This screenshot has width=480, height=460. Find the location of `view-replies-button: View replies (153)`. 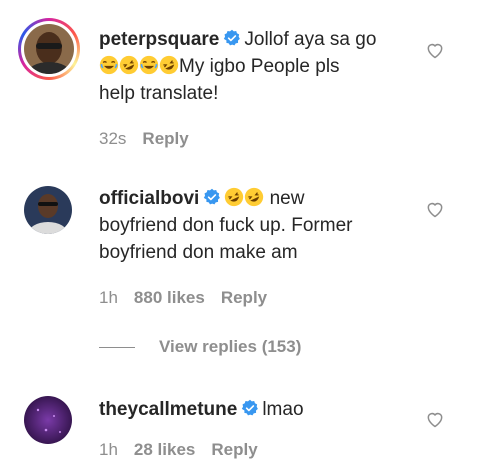

view-replies-button: View replies (153) is located at coordinates (200, 347).